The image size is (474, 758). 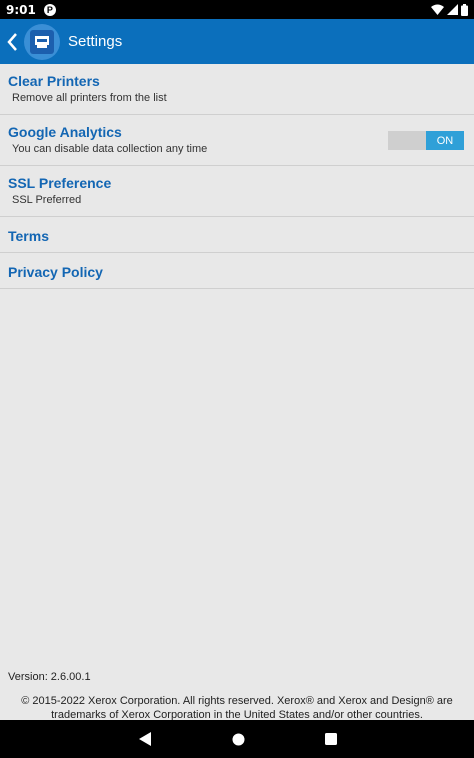 I want to click on app-logo, so click(x=42, y=41).